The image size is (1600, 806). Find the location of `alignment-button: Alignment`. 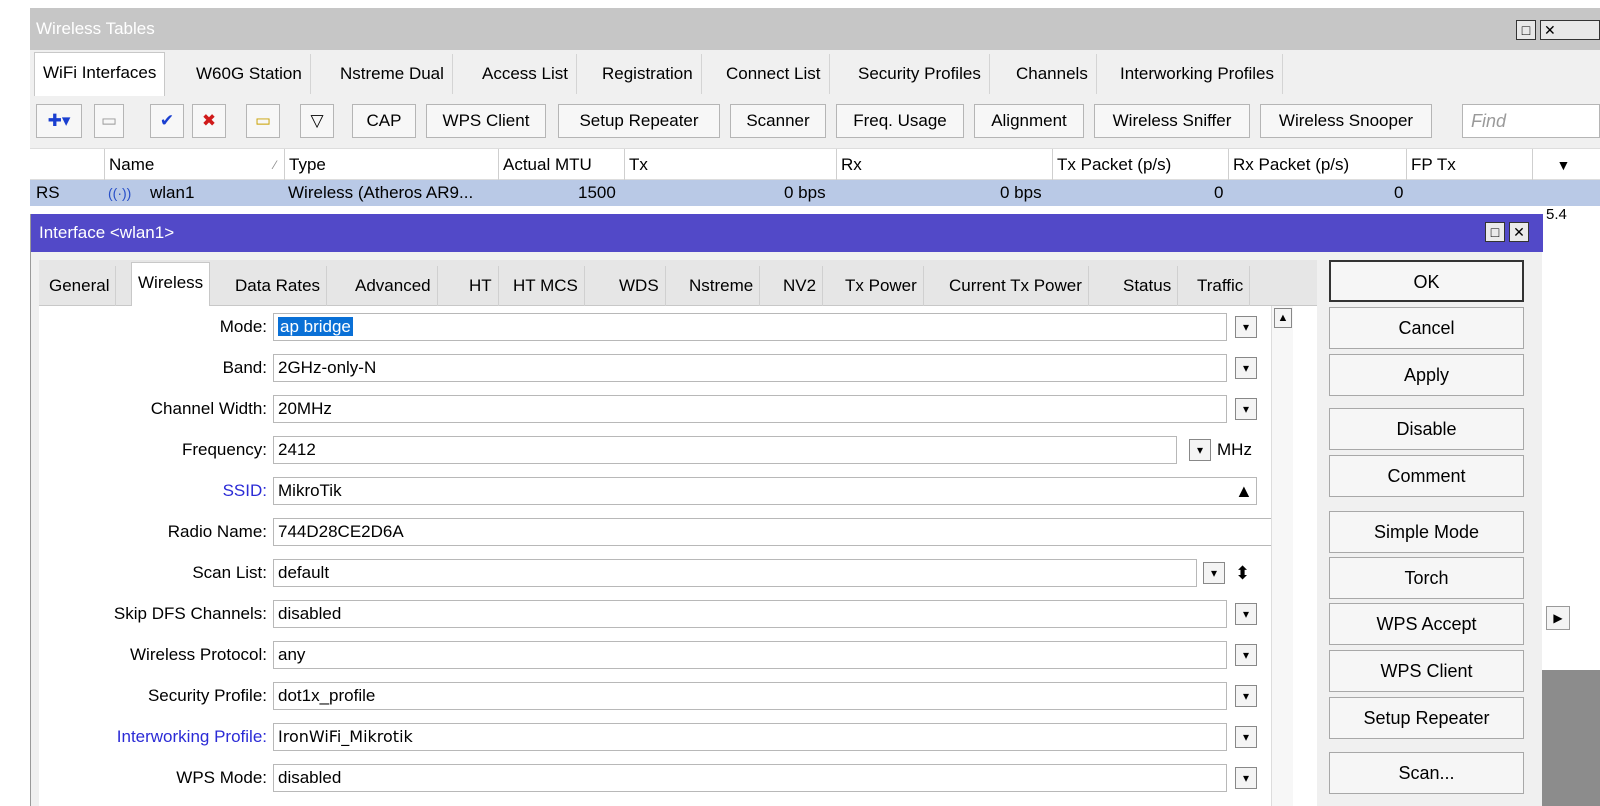

alignment-button: Alignment is located at coordinates (1029, 121).